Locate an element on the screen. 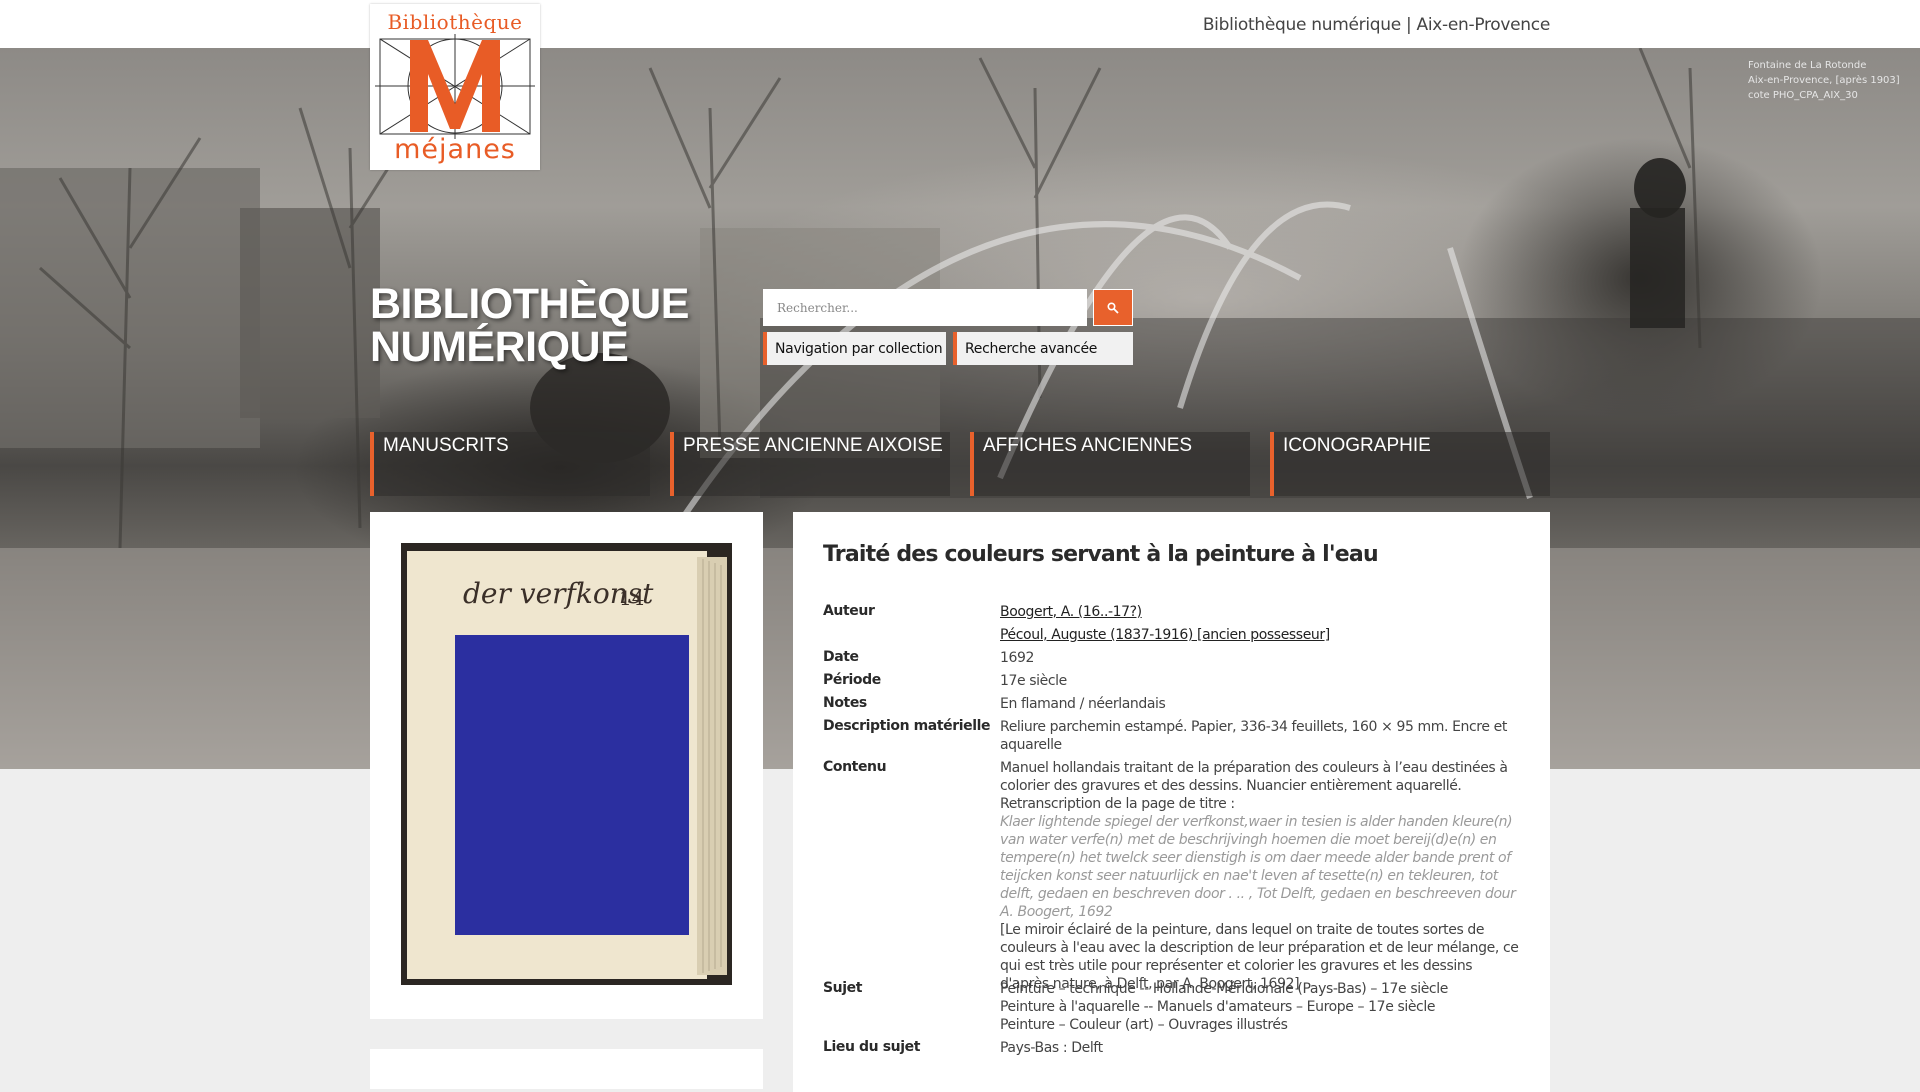  document-thumbnail: der verfkonst 14 is located at coordinates (566, 764).